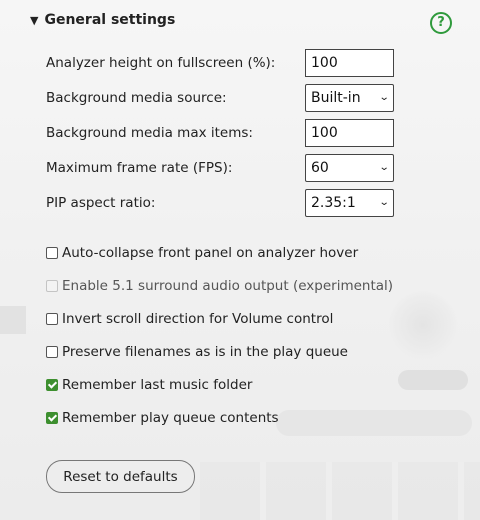 This screenshot has height=520, width=480. I want to click on max-fps-label: Maximum frame rate (FPS):, so click(139, 168).